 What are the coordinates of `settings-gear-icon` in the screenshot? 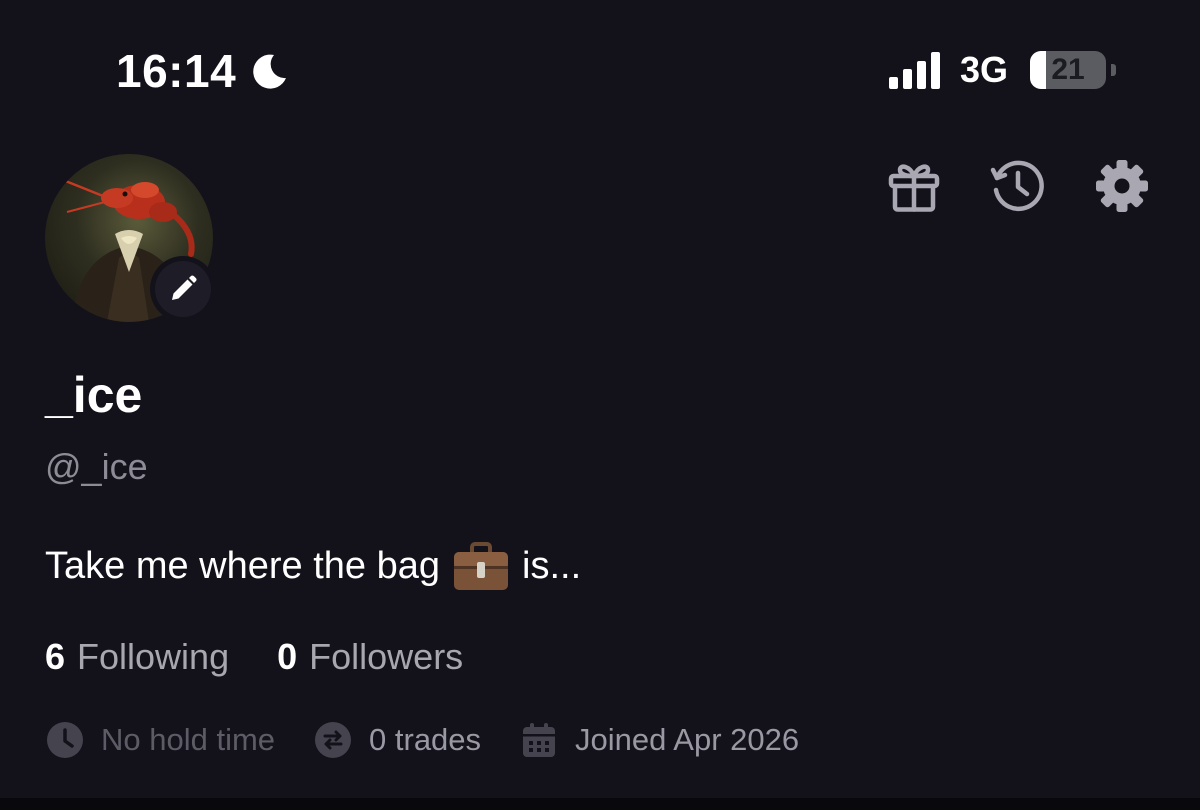 It's located at (1122, 186).